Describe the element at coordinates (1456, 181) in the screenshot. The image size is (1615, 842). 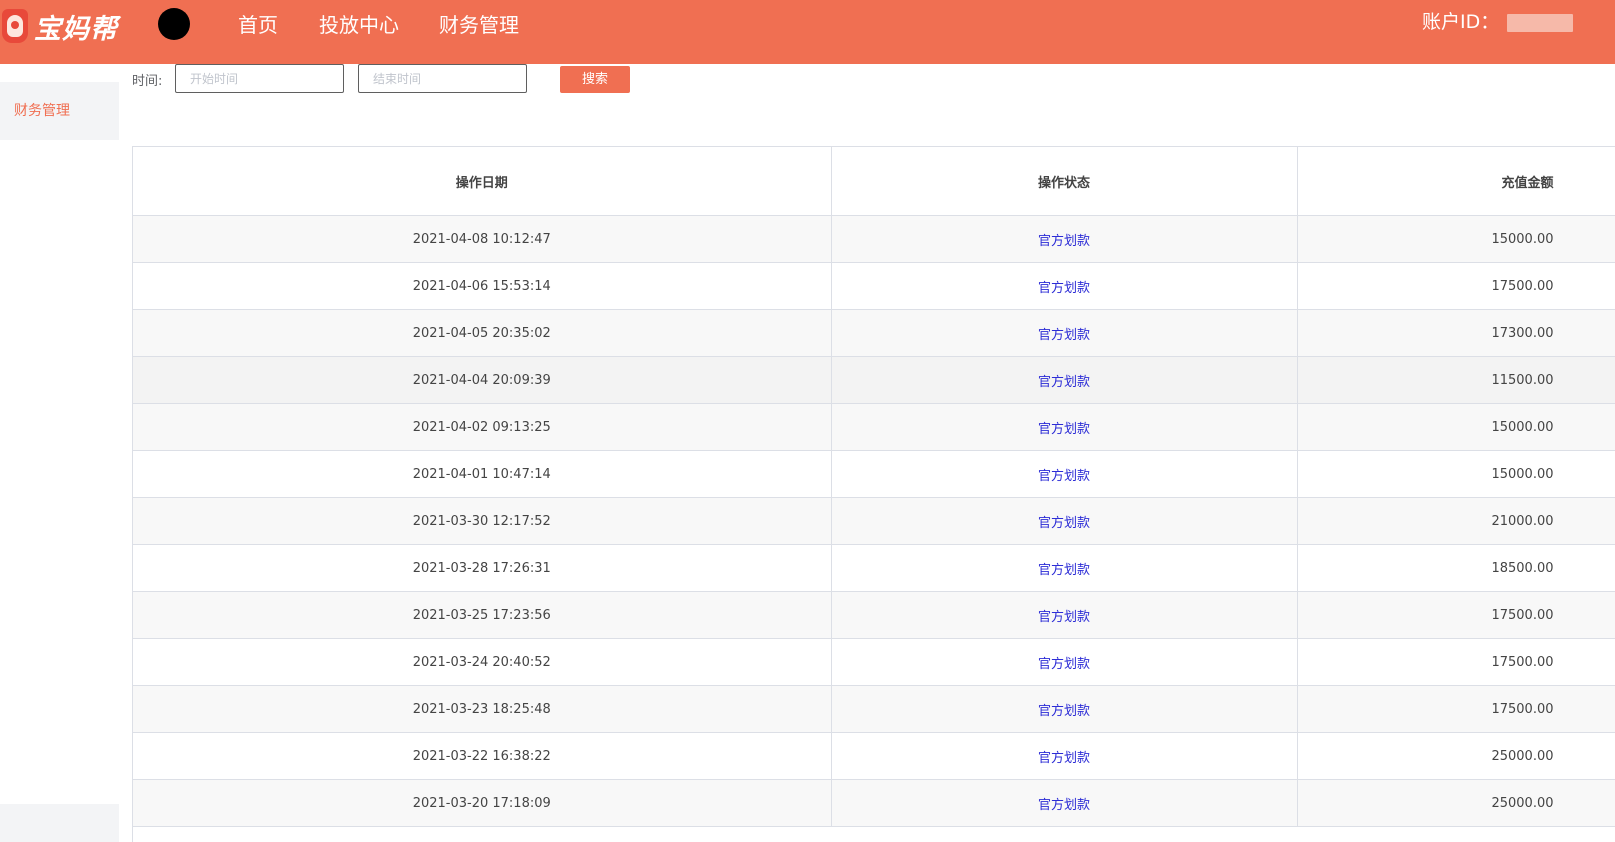
I see `column-header-amount: 充值金额` at that location.